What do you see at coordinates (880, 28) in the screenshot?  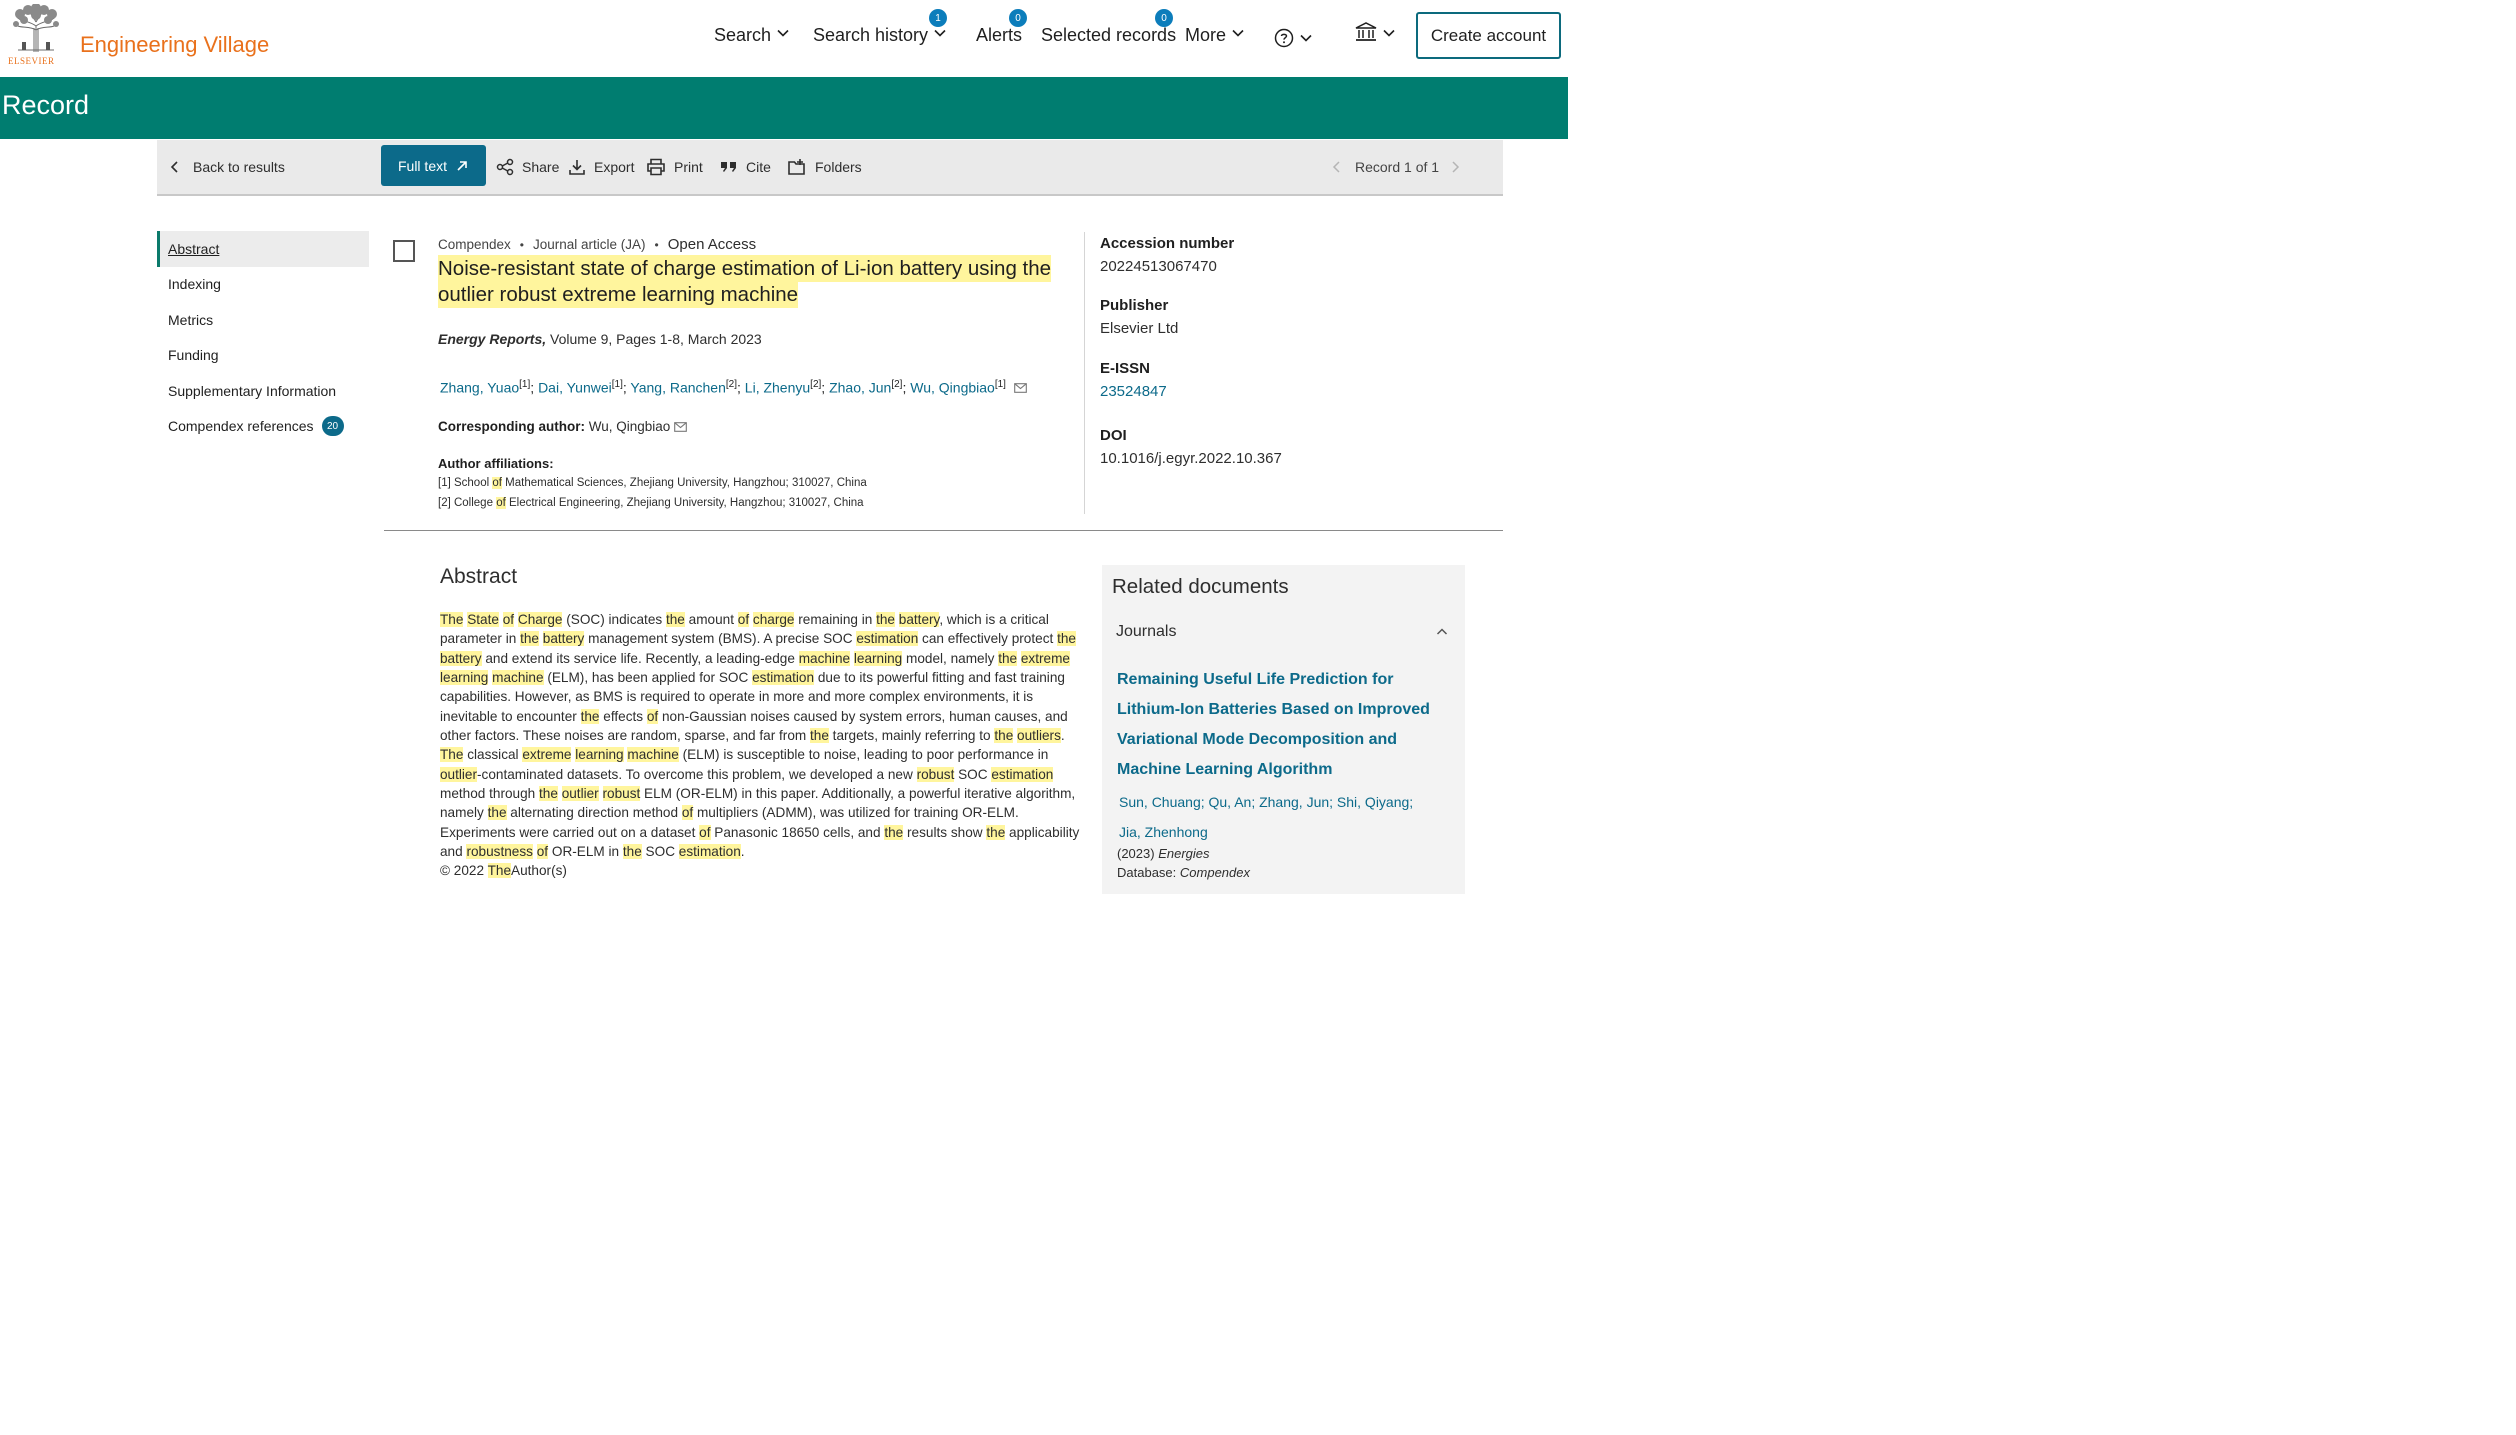 I see `nav-search-history: Search history 1` at bounding box center [880, 28].